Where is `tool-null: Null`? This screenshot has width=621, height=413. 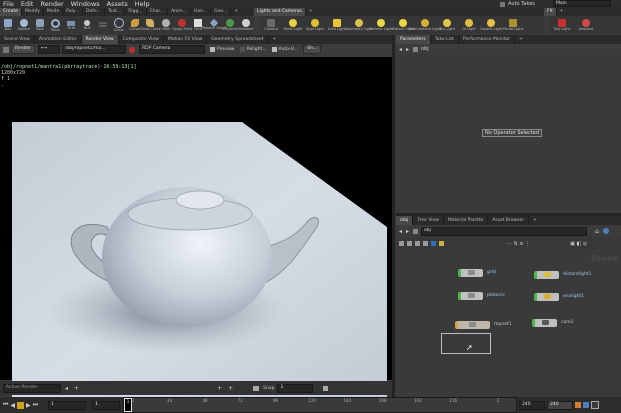
tool-null: Null is located at coordinates (87, 25).